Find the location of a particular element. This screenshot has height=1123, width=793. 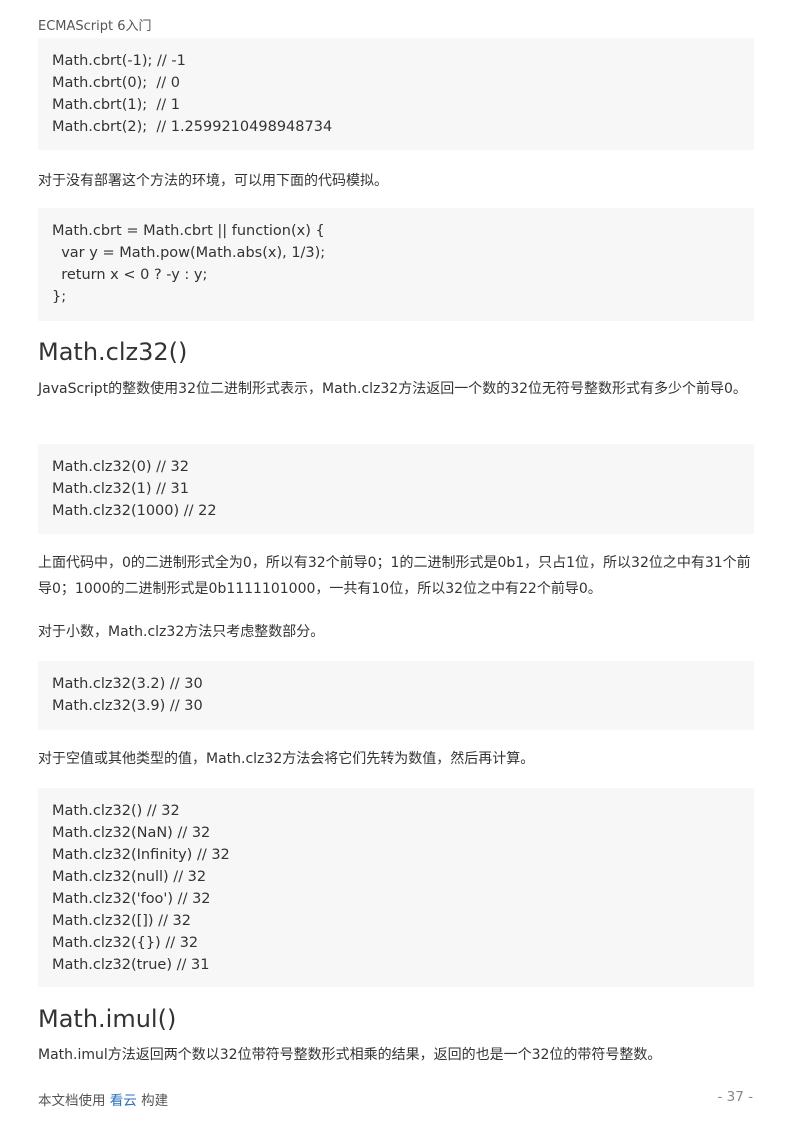

running-header: ECMAScript 6入门 is located at coordinates (95, 26).